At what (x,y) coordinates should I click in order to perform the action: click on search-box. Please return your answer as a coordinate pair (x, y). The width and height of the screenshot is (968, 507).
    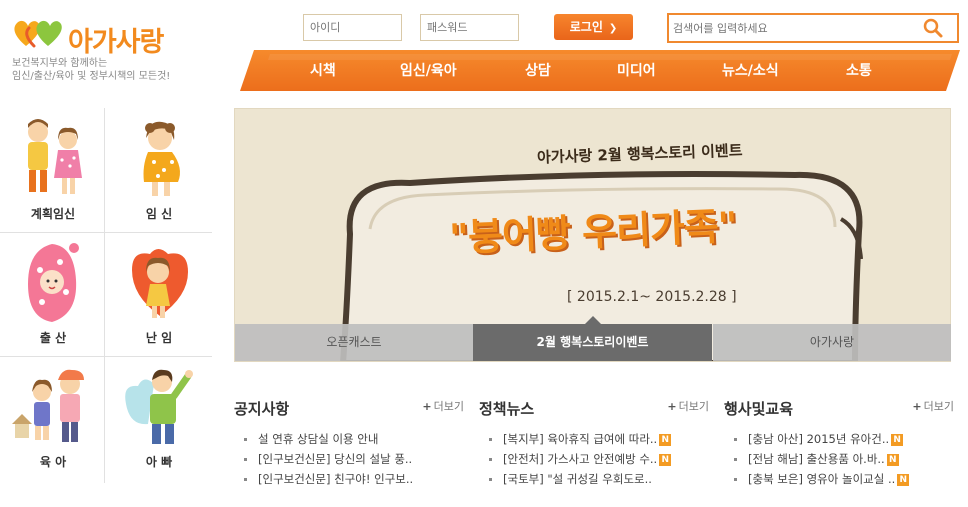
    Looking at the image, I should click on (813, 28).